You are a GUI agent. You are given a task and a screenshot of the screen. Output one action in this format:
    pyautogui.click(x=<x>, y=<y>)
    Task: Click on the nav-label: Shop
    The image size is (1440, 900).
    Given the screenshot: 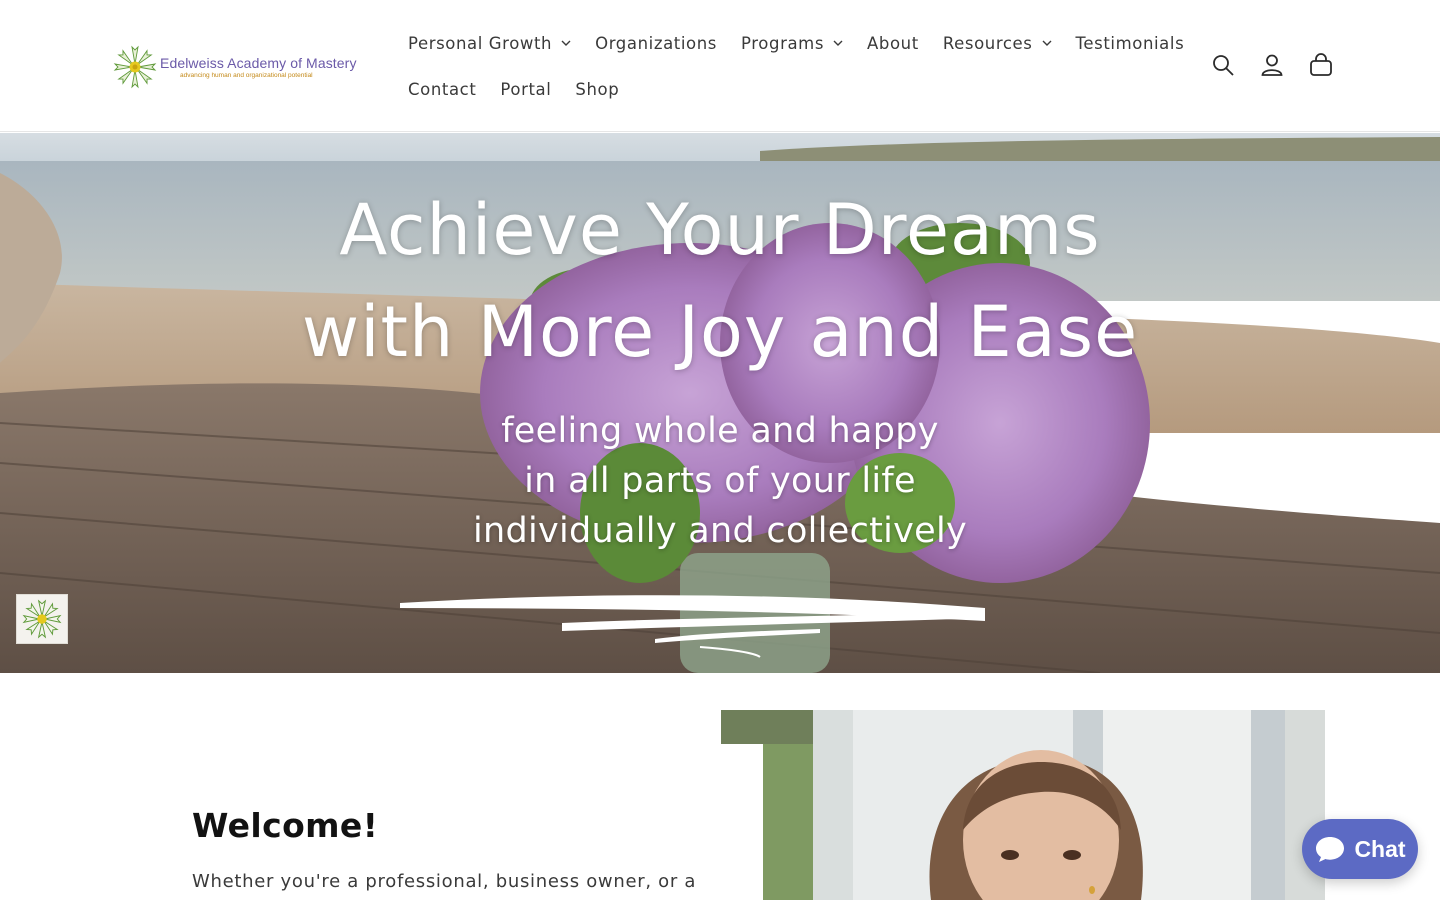 What is the action you would take?
    pyautogui.click(x=597, y=89)
    